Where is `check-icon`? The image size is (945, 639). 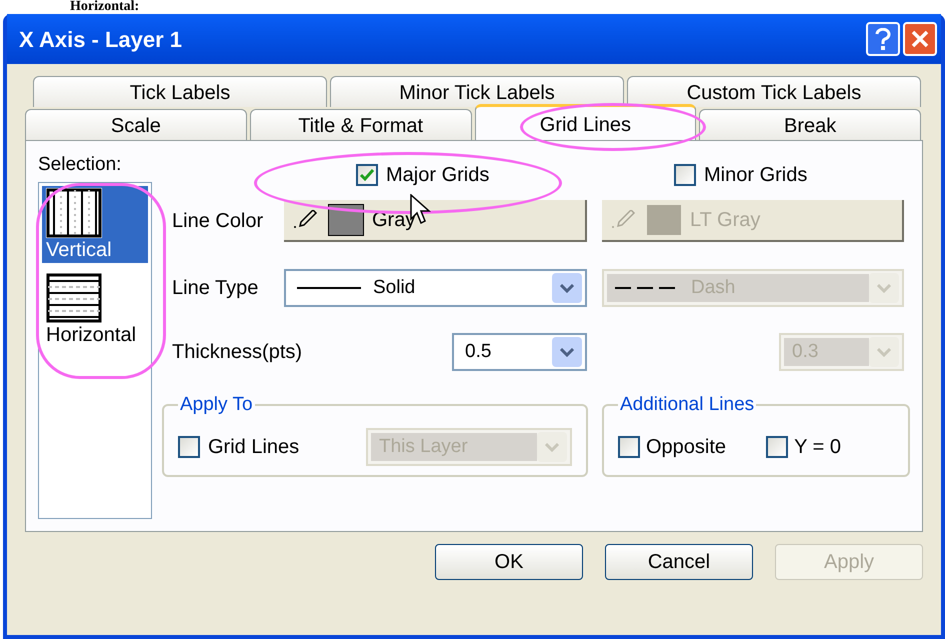 check-icon is located at coordinates (367, 175).